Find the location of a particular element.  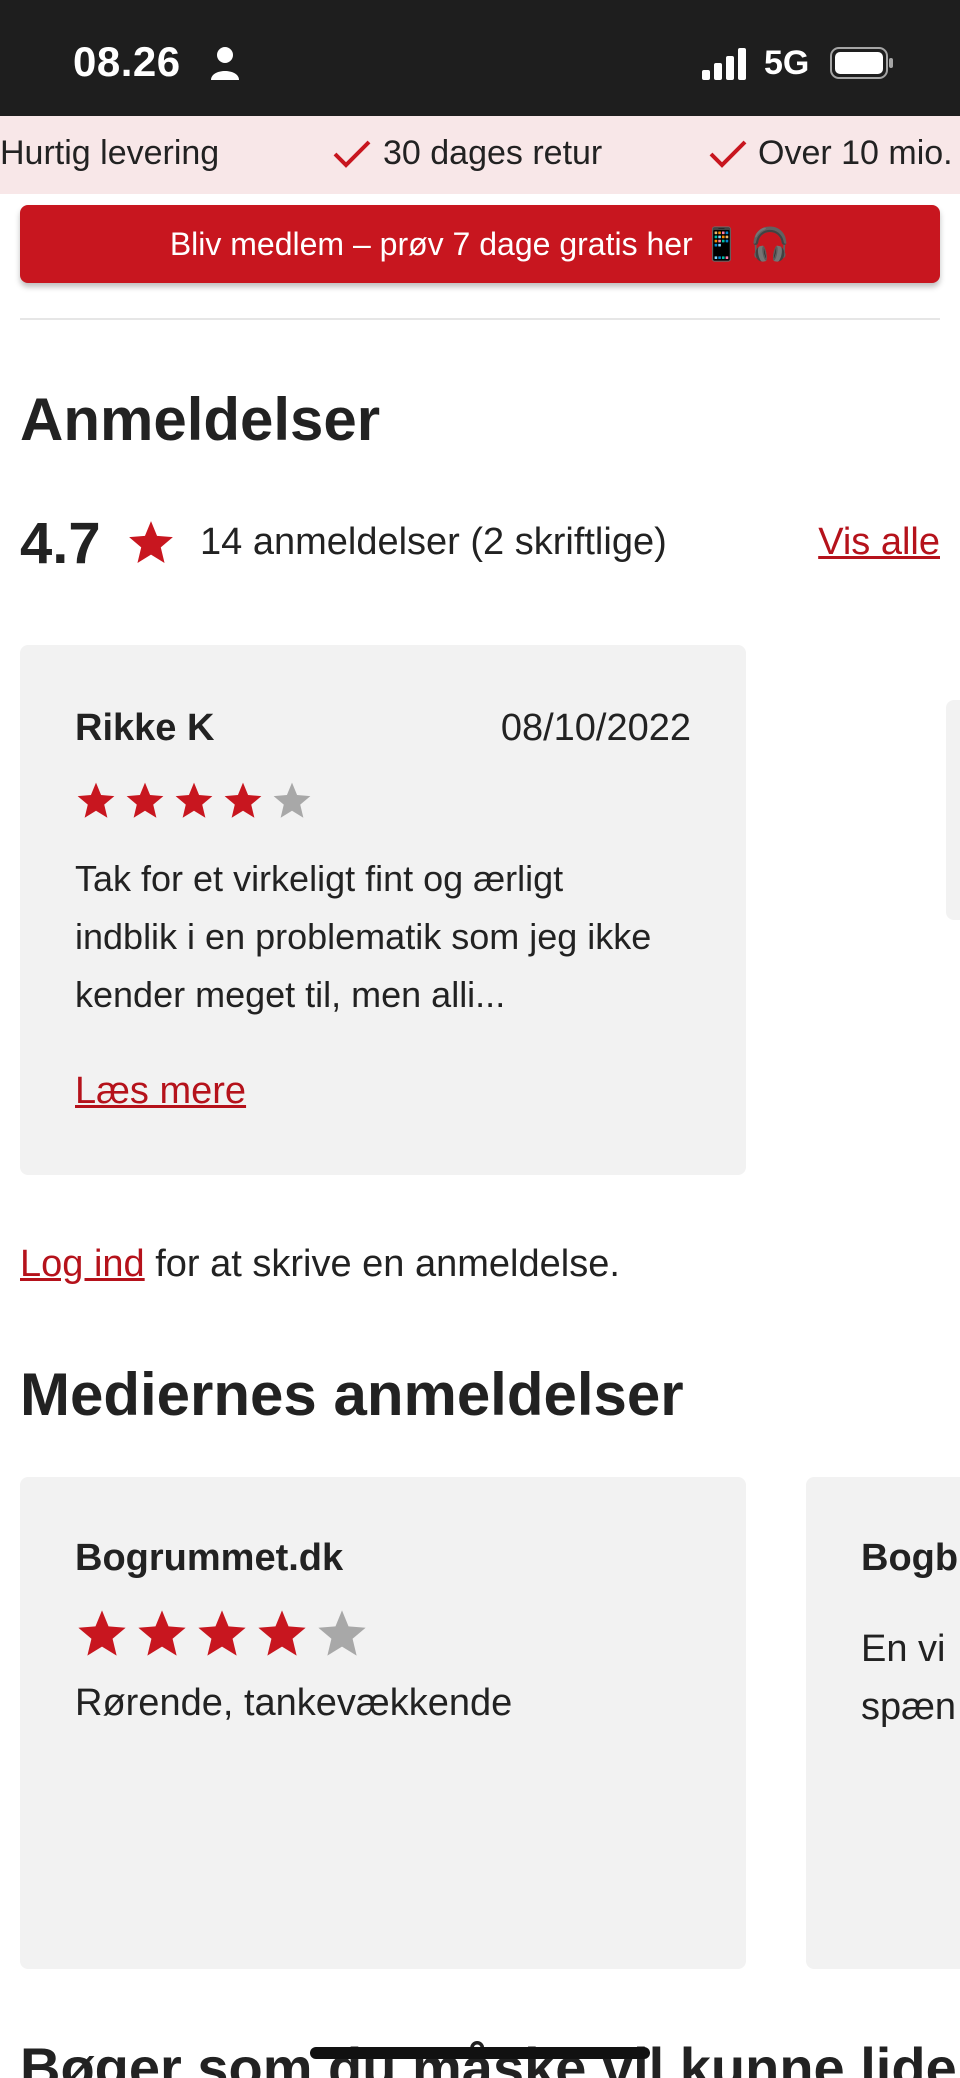

login-prompt: Log ind for at skrive en anmeldelse. is located at coordinates (320, 1264).